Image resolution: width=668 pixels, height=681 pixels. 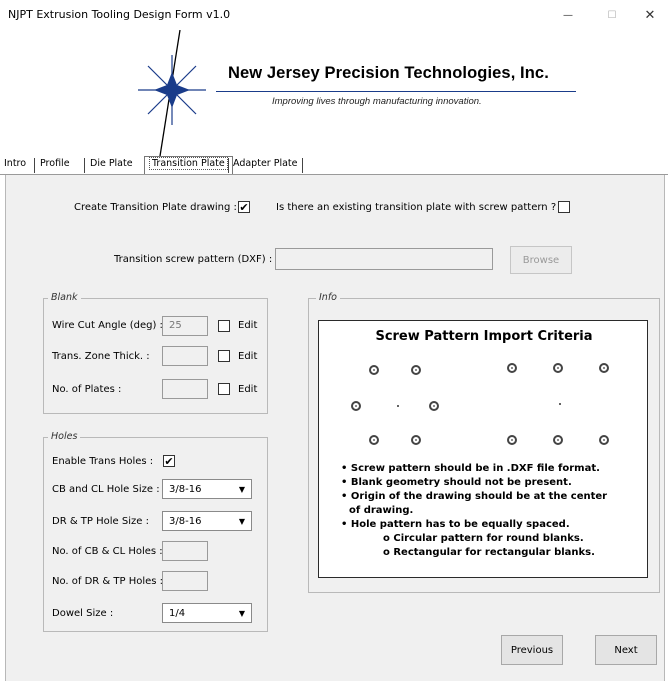 I want to click on browse-button: Browse, so click(x=541, y=260).